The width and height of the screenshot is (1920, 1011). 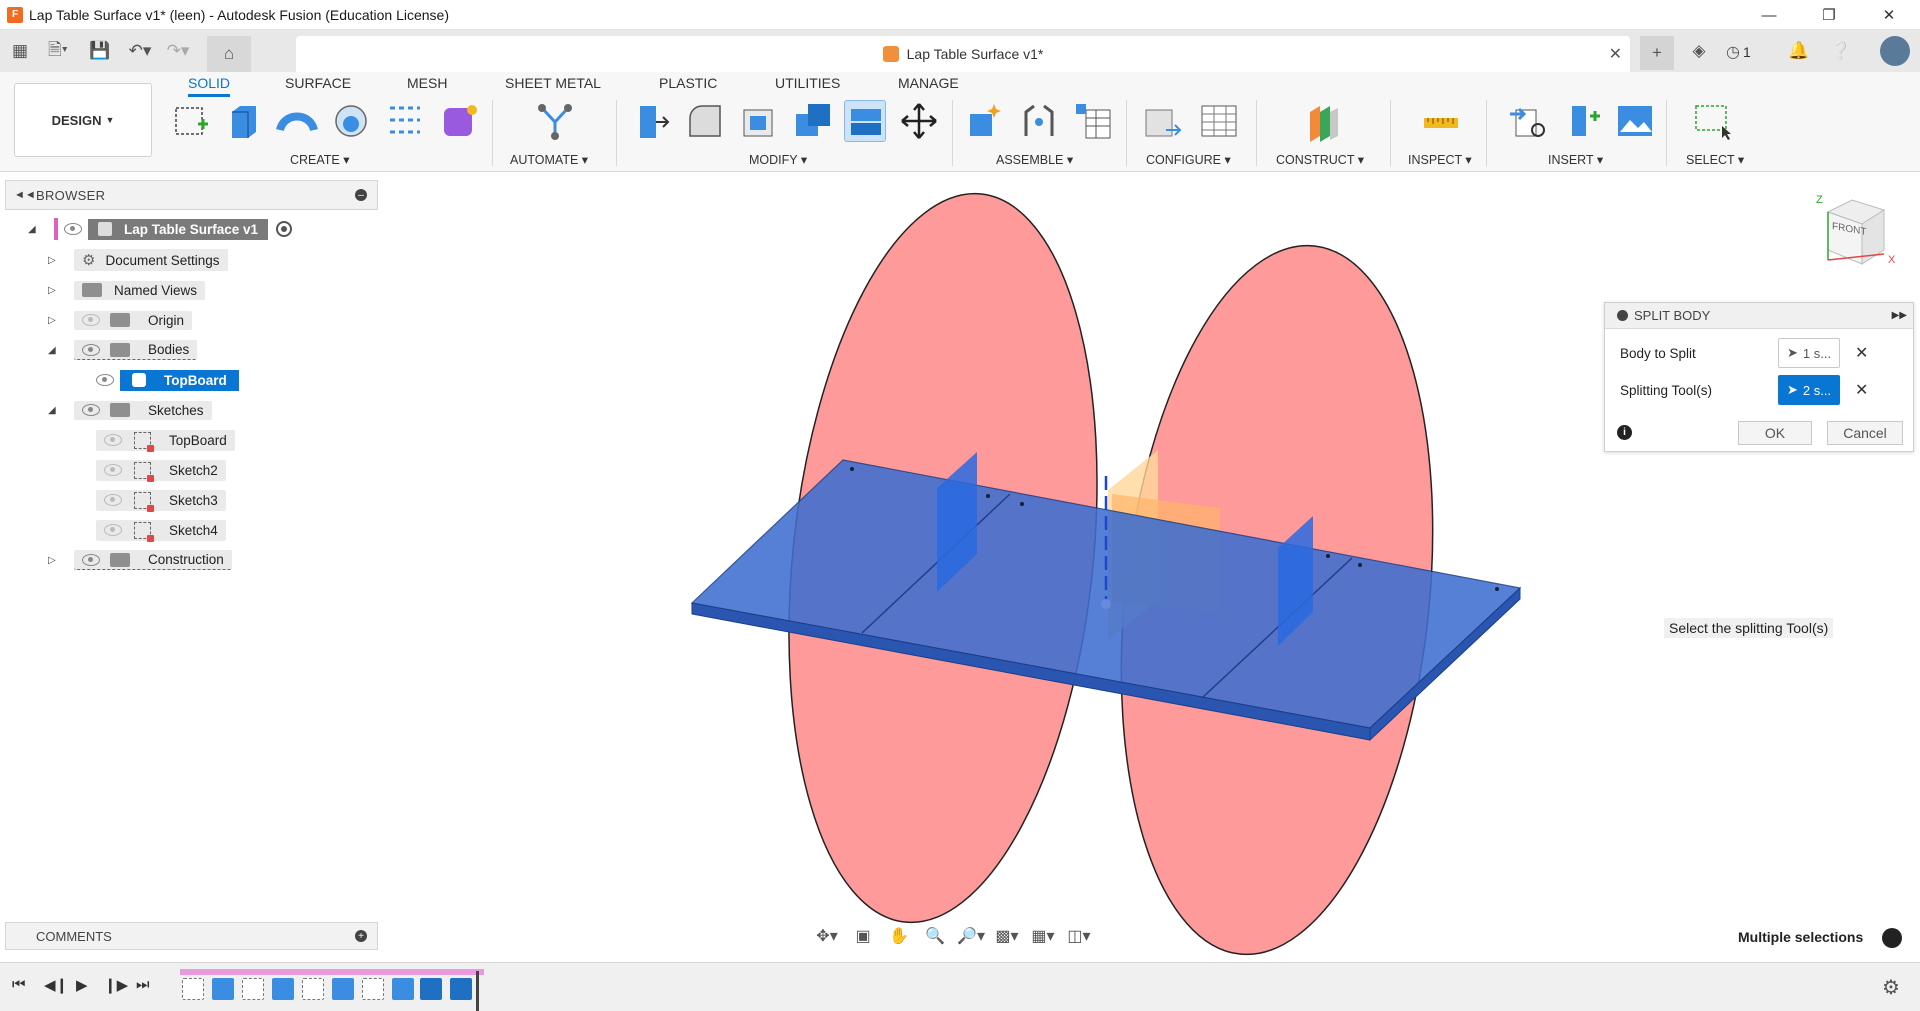 I want to click on bill-of-materials-icon, so click(x=1093, y=121).